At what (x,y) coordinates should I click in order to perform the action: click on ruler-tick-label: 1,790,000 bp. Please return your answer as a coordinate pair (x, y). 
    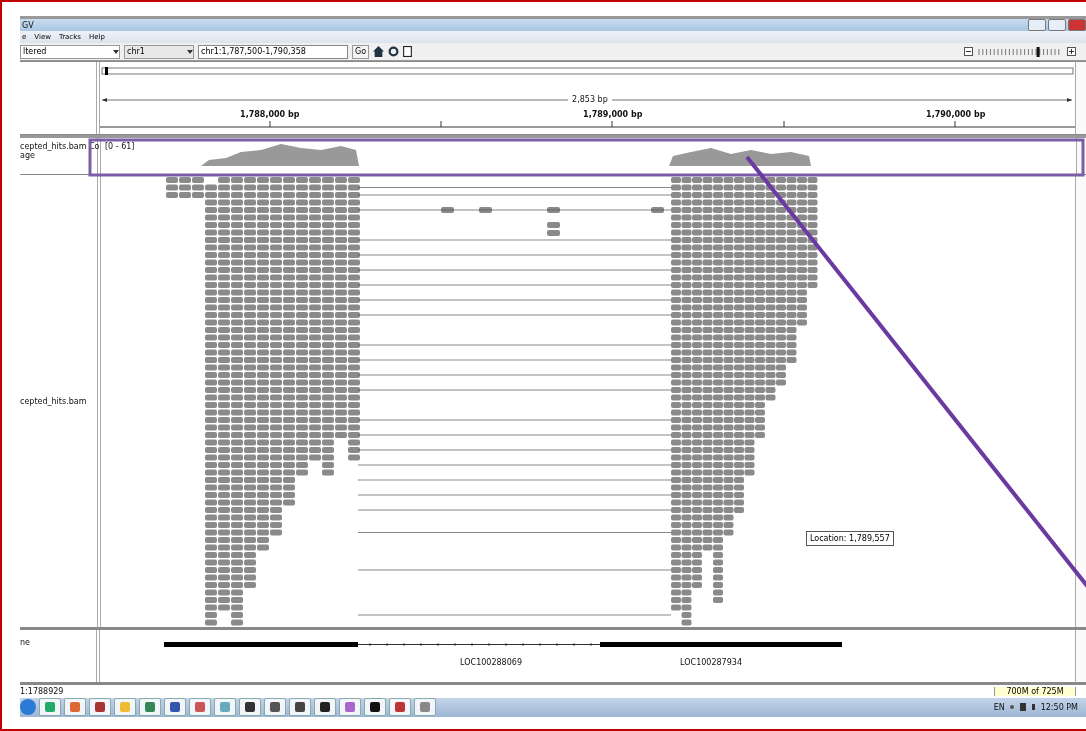
    Looking at the image, I should click on (956, 115).